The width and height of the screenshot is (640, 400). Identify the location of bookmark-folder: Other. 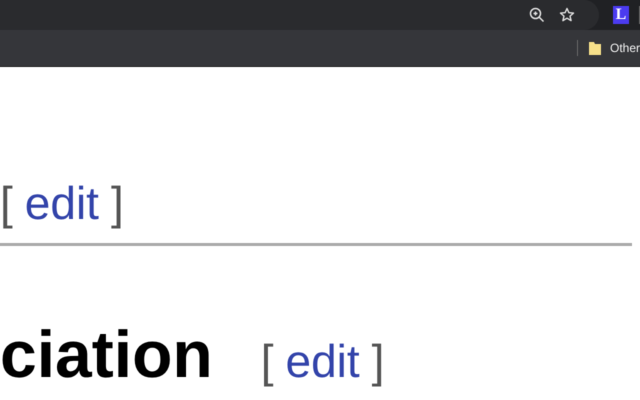
(614, 48).